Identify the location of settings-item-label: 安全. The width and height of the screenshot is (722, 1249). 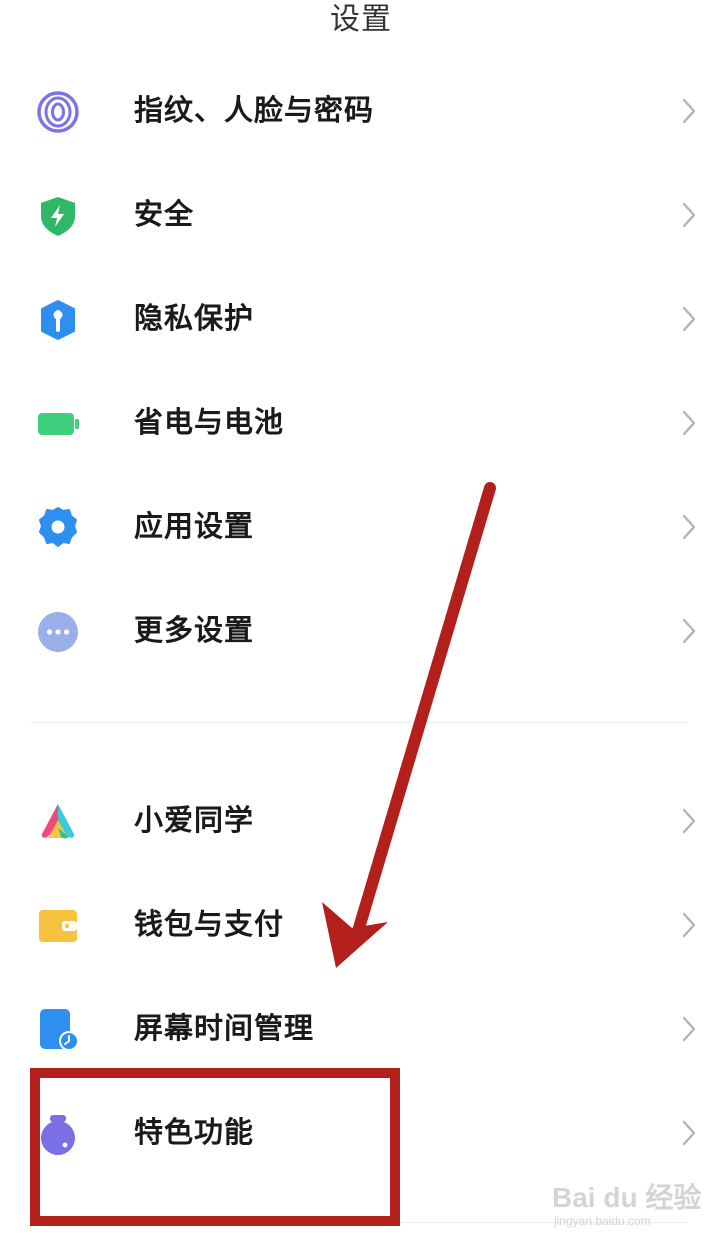
(164, 214).